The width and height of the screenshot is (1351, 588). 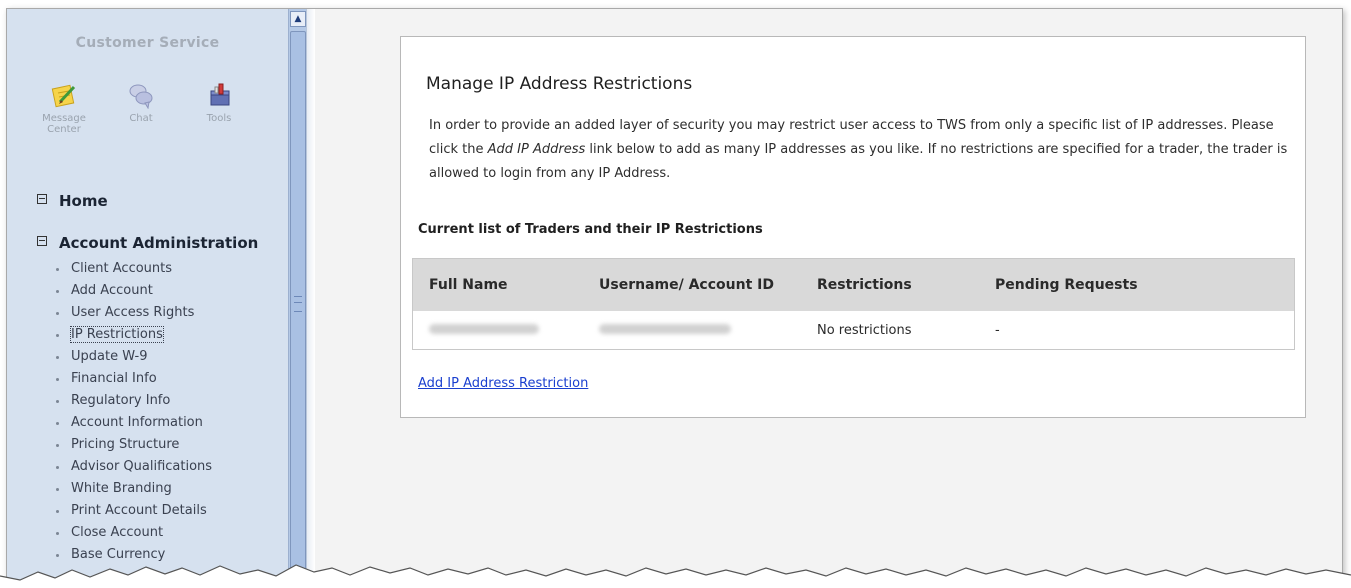 What do you see at coordinates (133, 335) in the screenshot?
I see `sidebar-item-ip-restrictions: IP Restrictions` at bounding box center [133, 335].